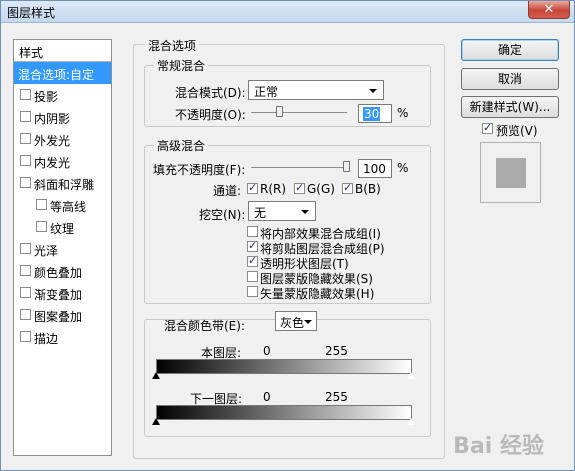 The height and width of the screenshot is (471, 575). What do you see at coordinates (299, 167) in the screenshot?
I see `fill-opacity-slider-track` at bounding box center [299, 167].